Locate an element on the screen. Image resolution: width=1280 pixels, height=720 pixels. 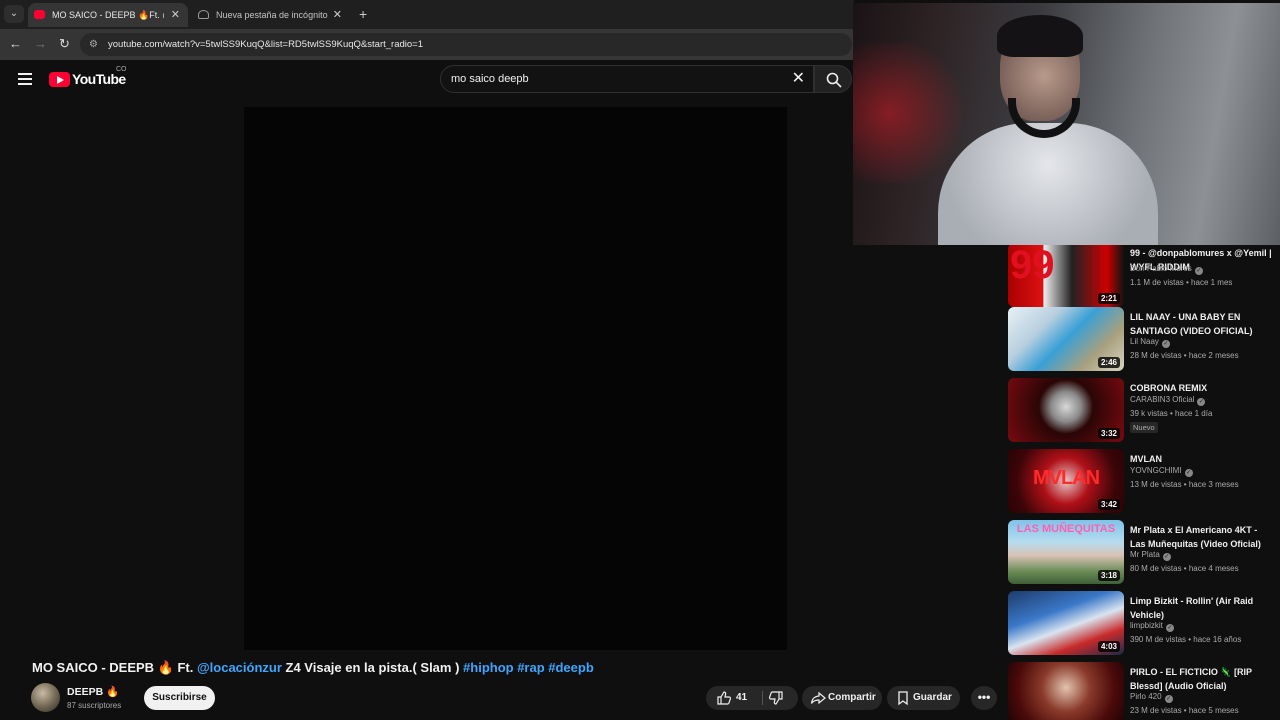
tab-title: MO SAICO - DEEPB 🔥Ft. @loc is located at coordinates (108, 15).